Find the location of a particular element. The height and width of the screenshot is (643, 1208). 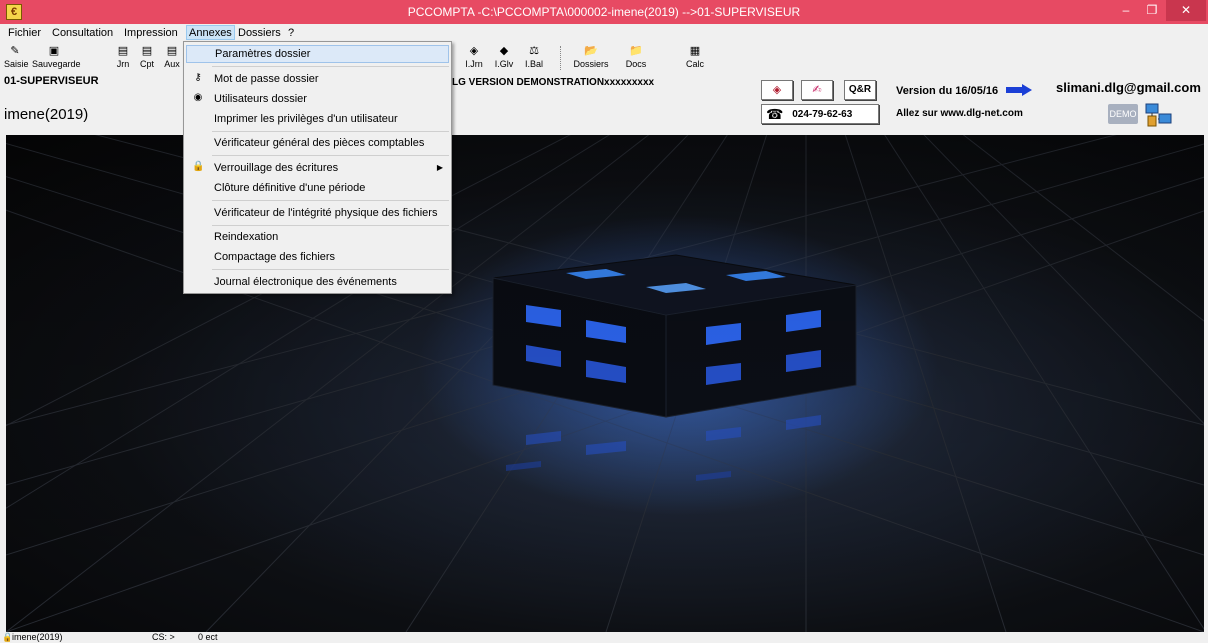

status-dossier: imene(2019) is located at coordinates (37, 637).